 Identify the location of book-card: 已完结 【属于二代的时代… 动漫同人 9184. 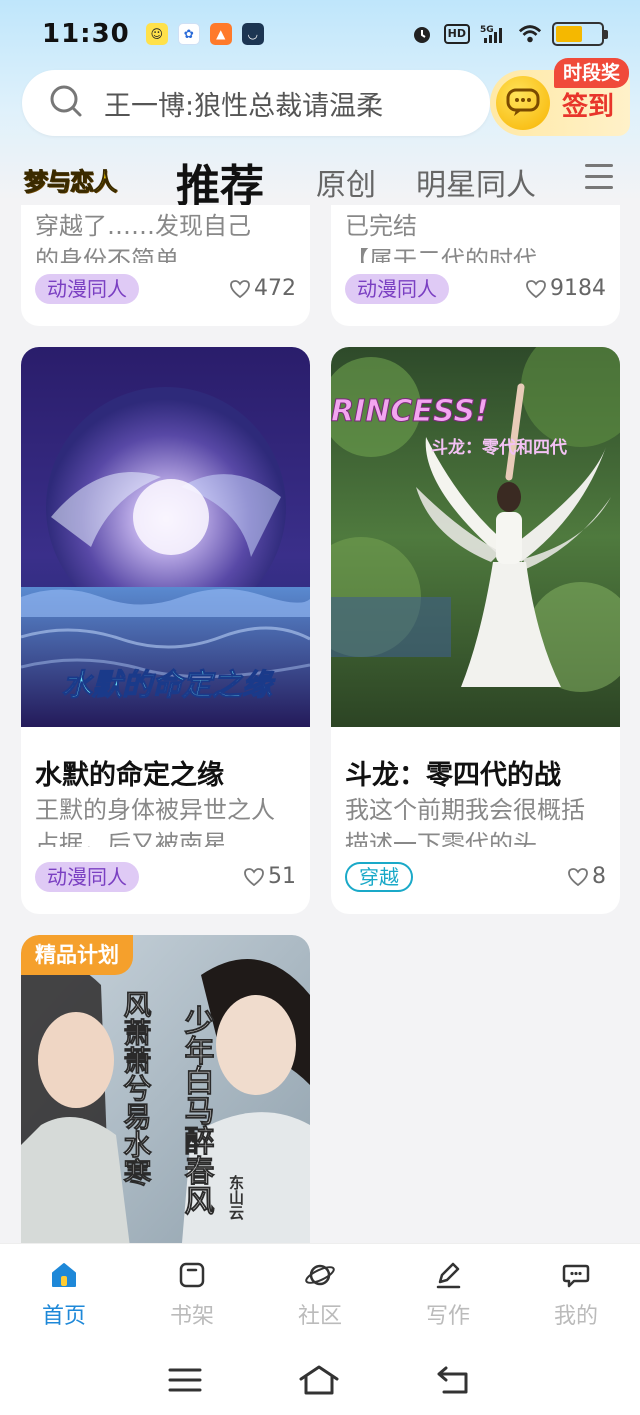
(475, 265).